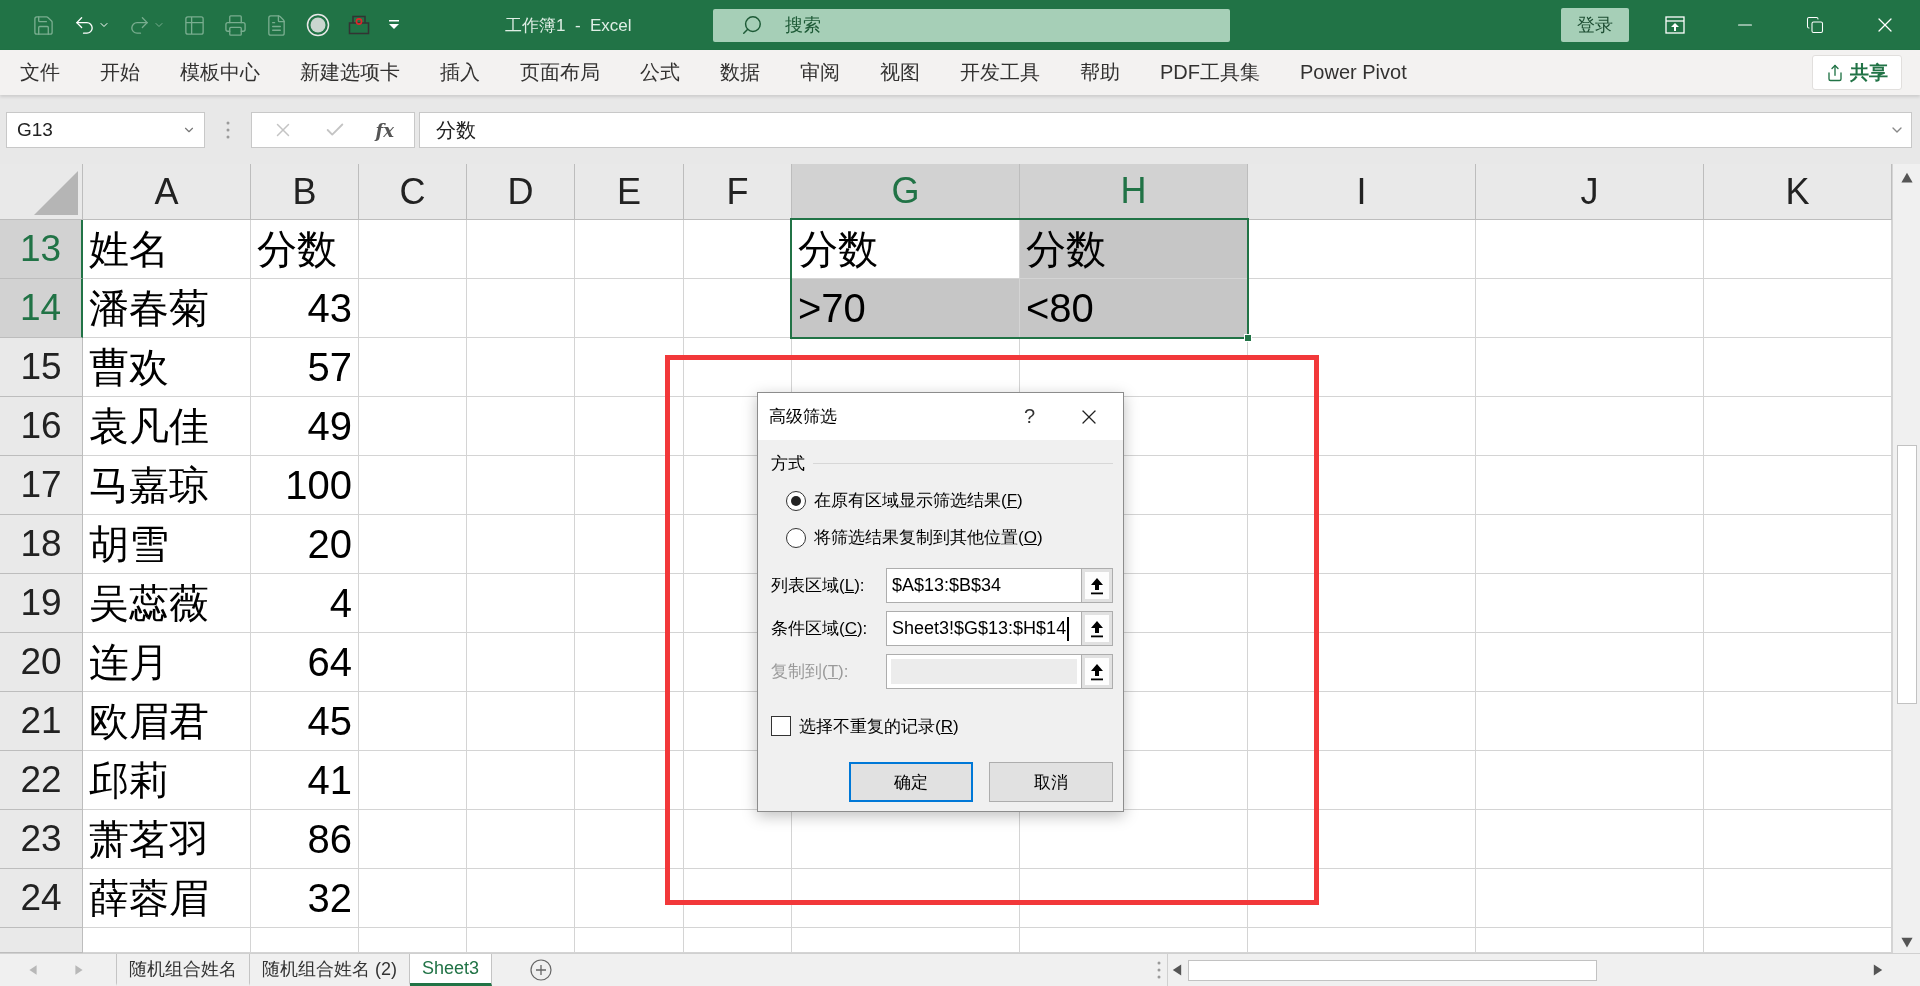 The width and height of the screenshot is (1920, 986). I want to click on dialog-title: 高级筛选, so click(803, 417).